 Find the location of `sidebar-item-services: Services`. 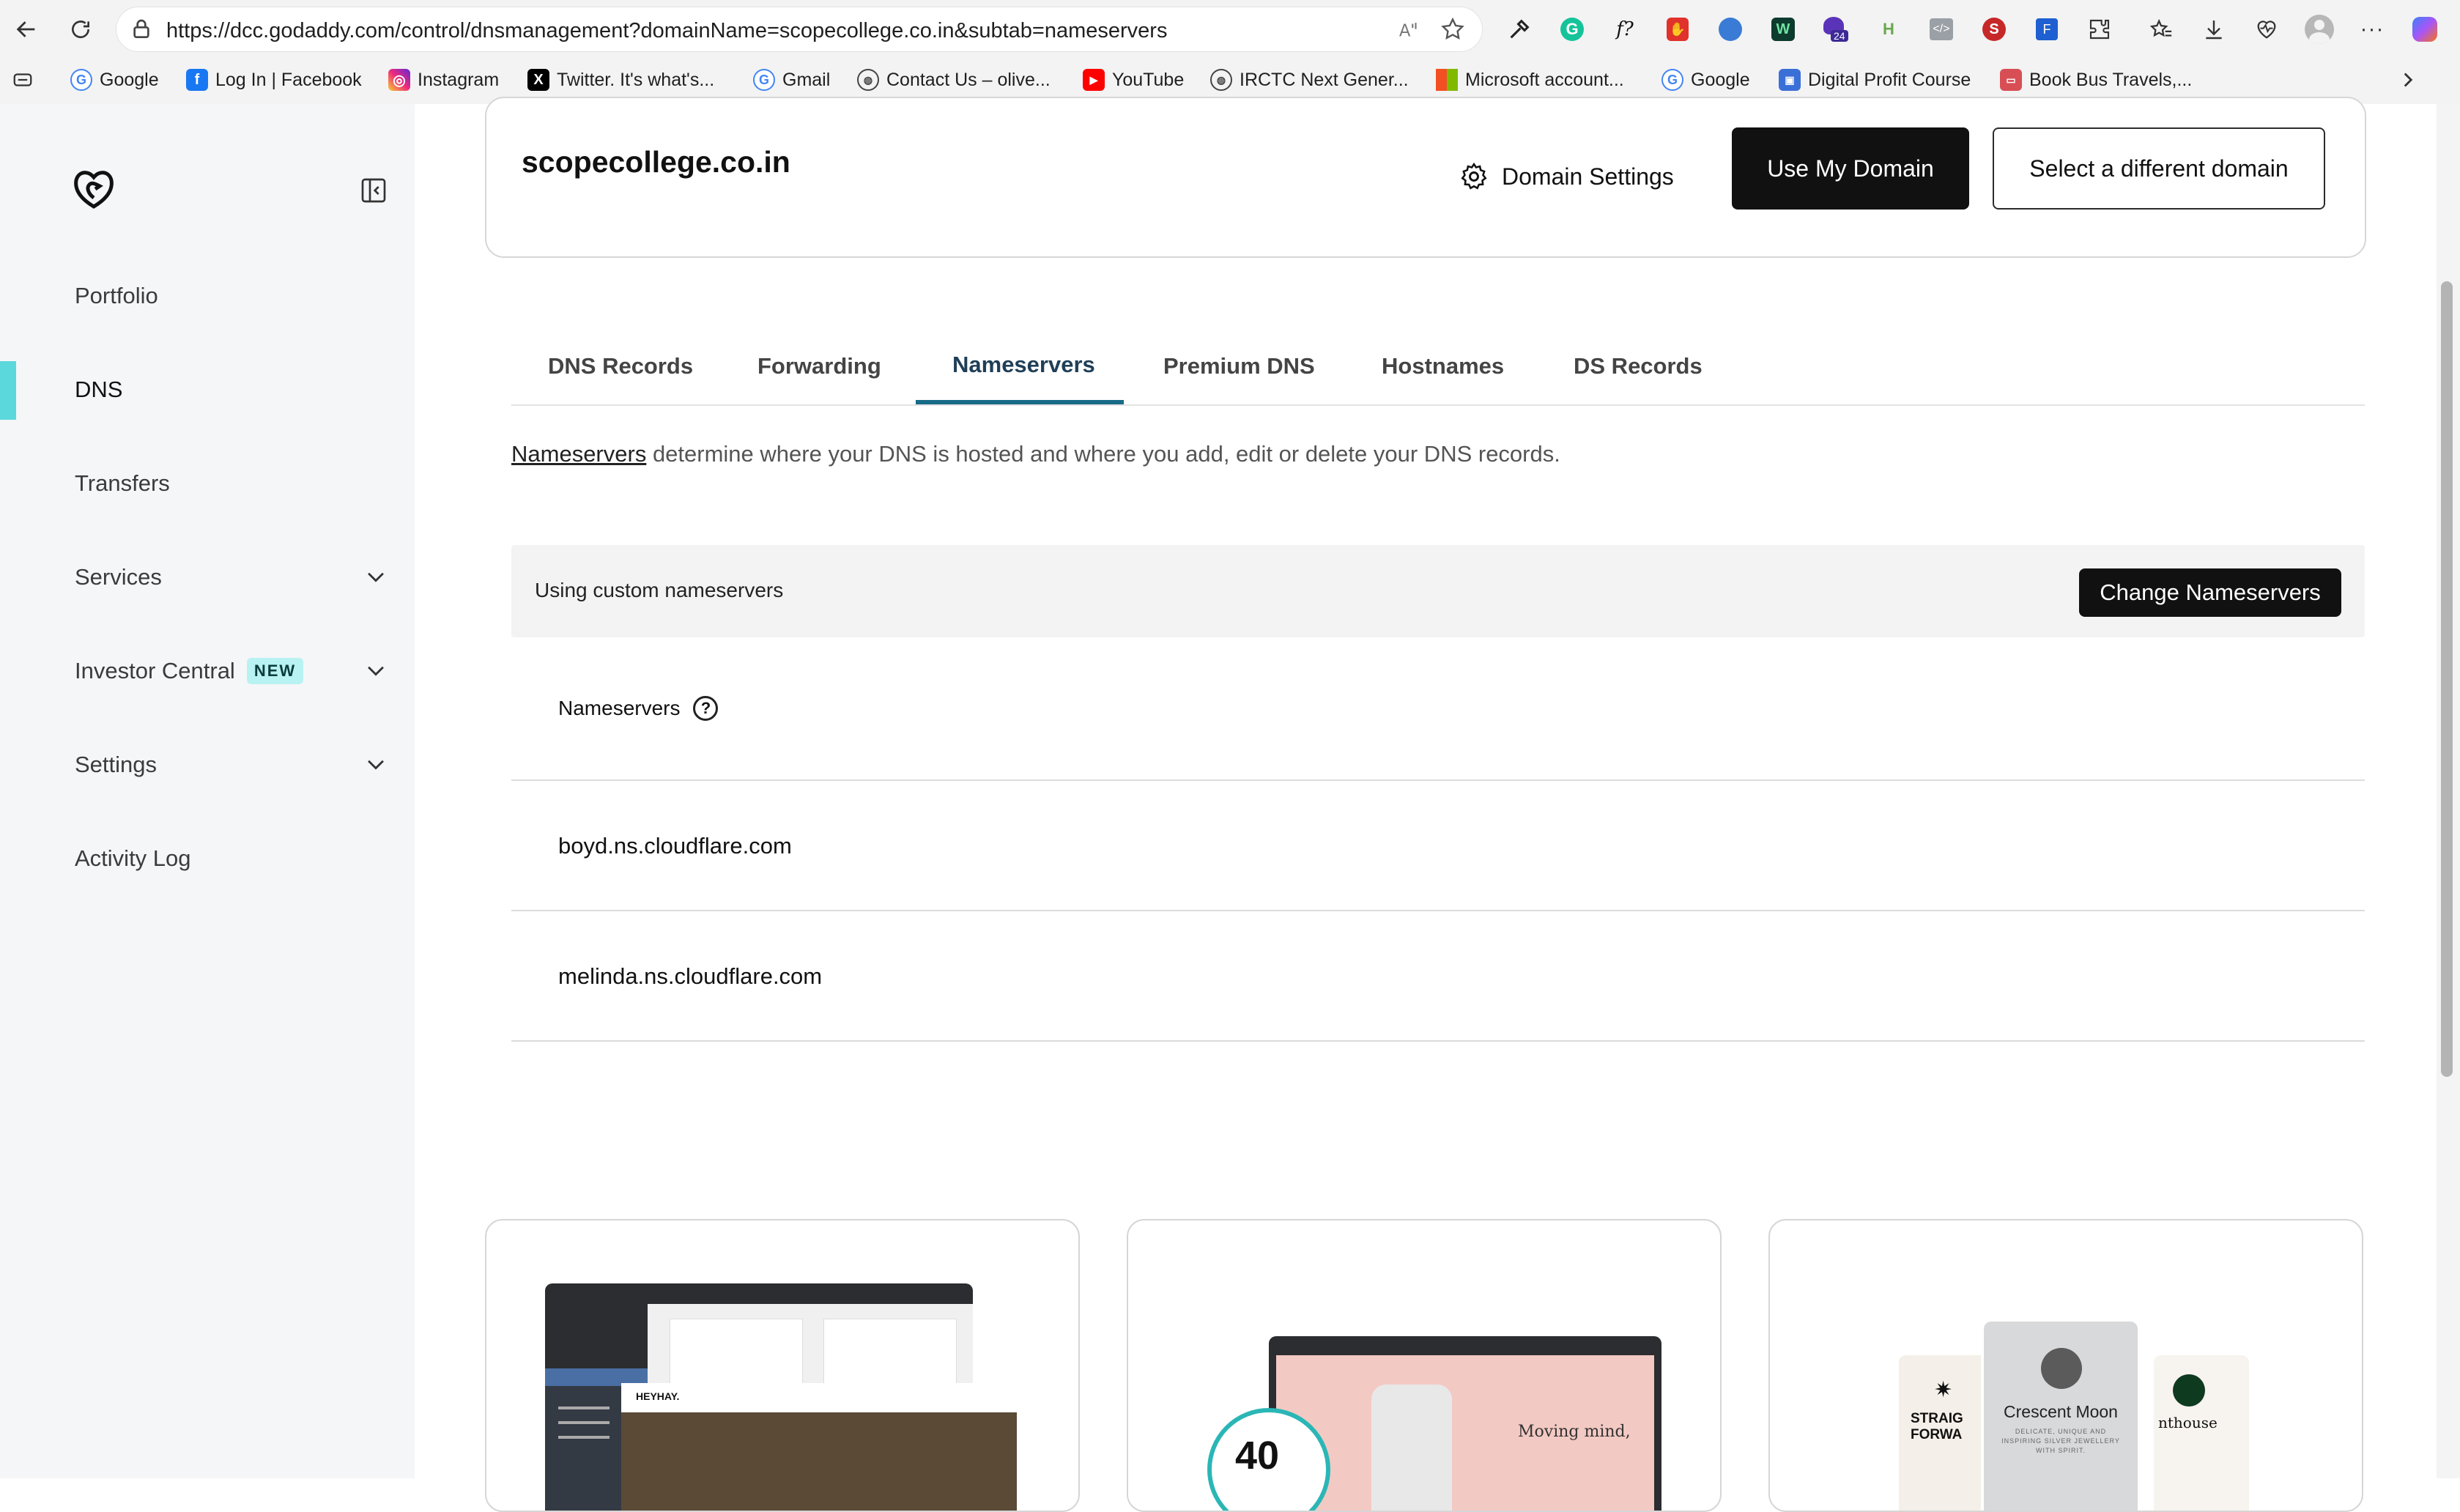

sidebar-item-services: Services is located at coordinates (118, 577).